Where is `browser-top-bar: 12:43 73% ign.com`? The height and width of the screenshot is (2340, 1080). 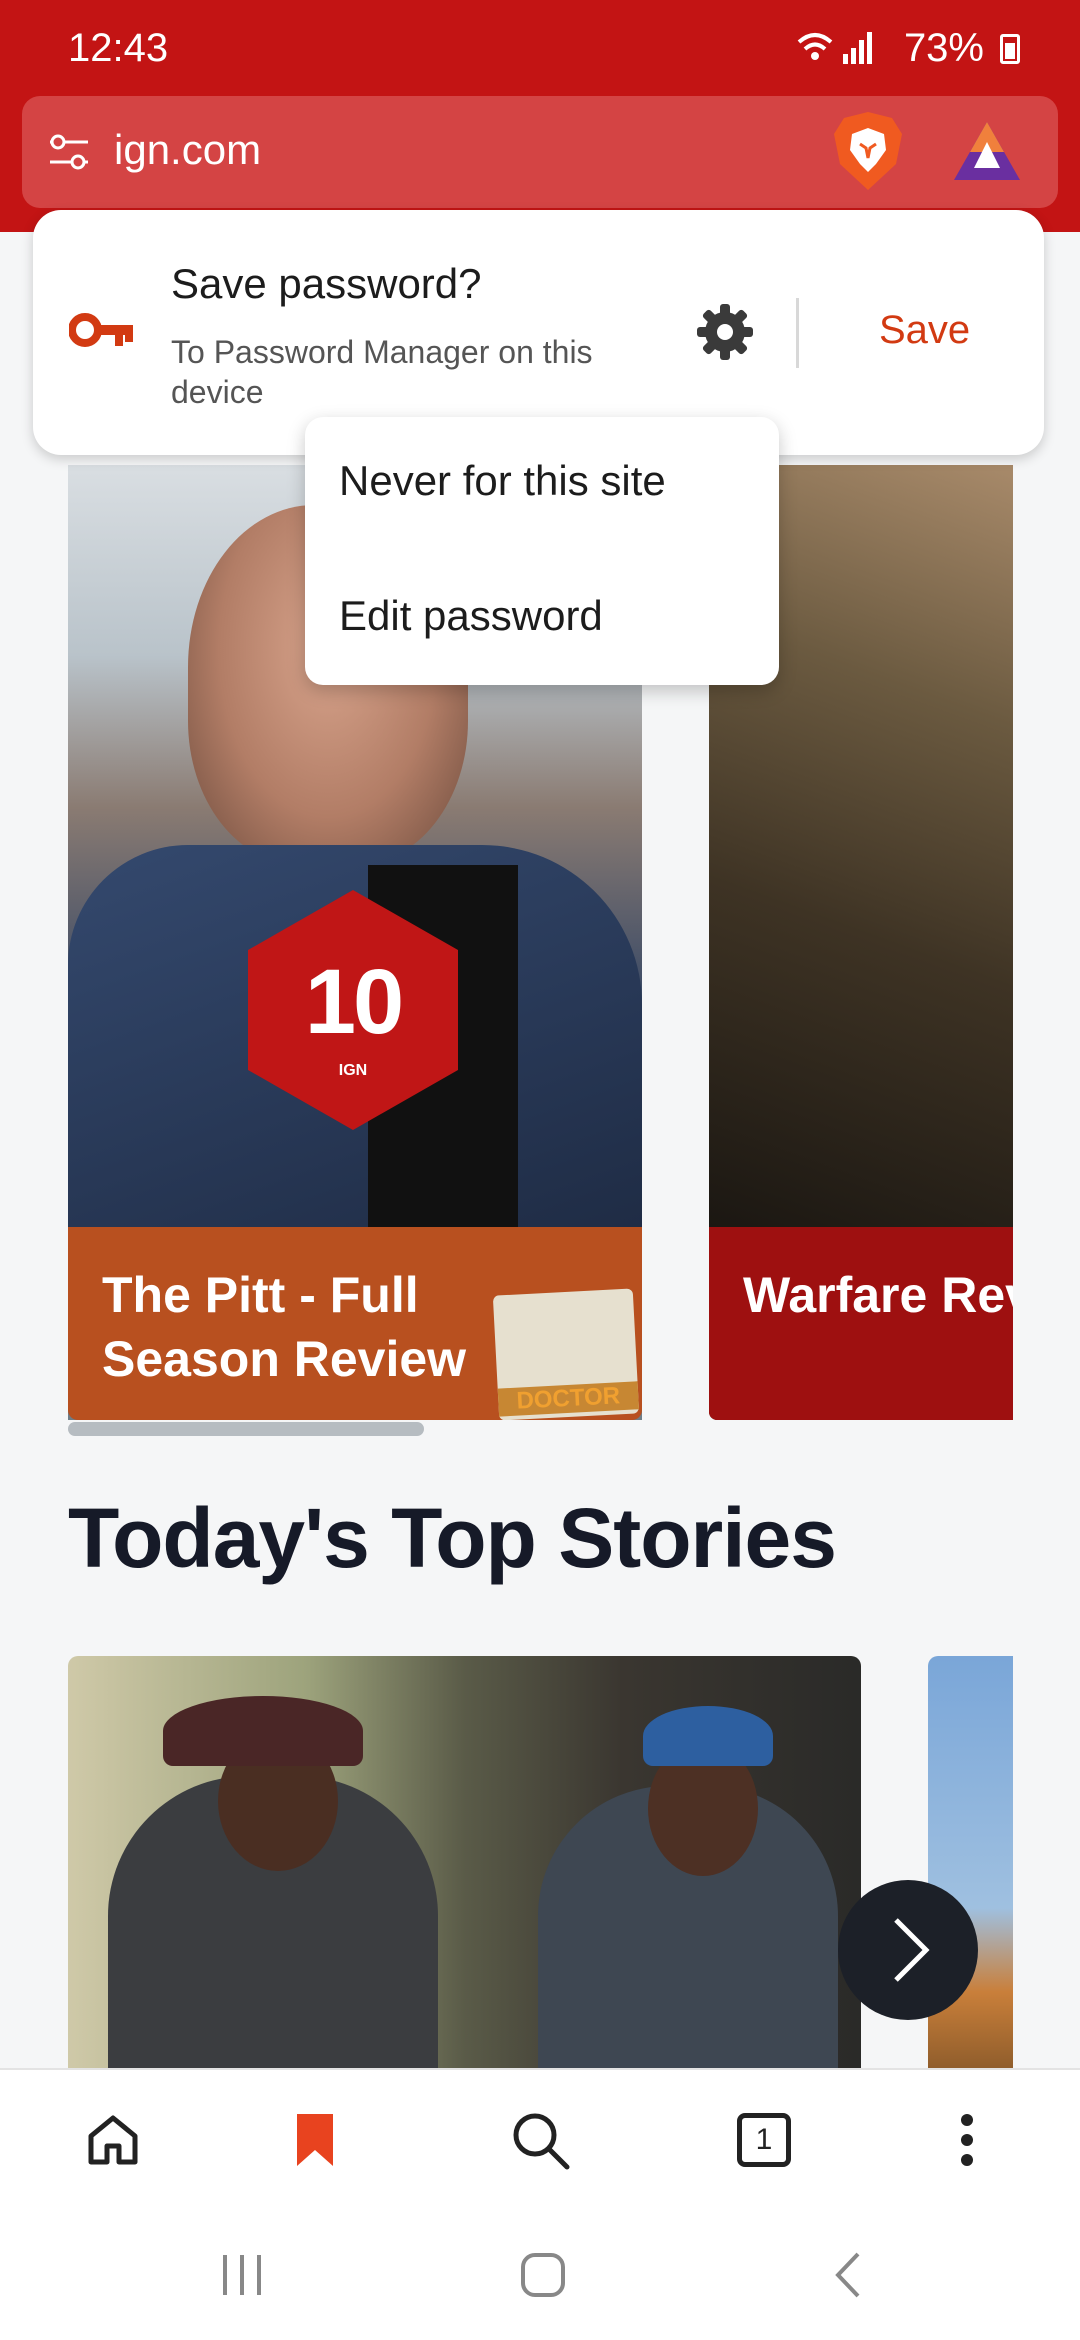 browser-top-bar: 12:43 73% ign.com is located at coordinates (540, 116).